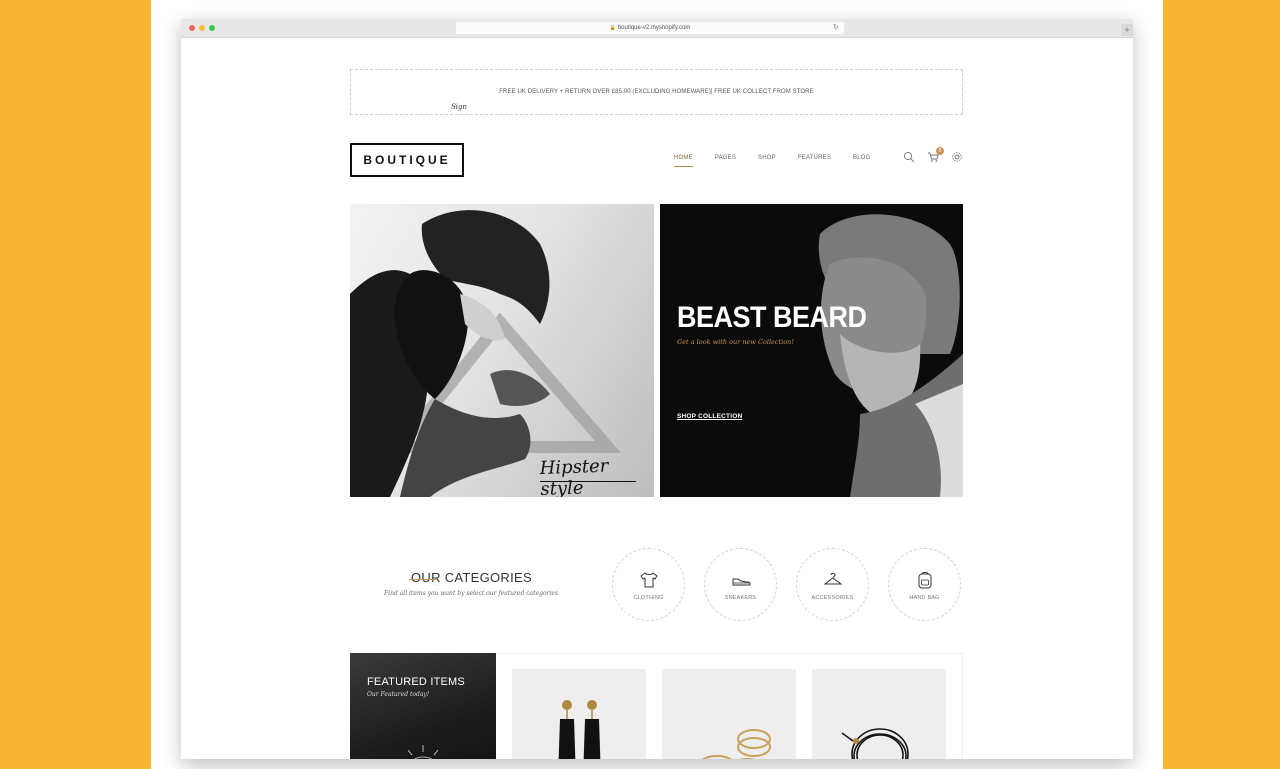  What do you see at coordinates (767, 158) in the screenshot?
I see `nav-item-shop: SHOP` at bounding box center [767, 158].